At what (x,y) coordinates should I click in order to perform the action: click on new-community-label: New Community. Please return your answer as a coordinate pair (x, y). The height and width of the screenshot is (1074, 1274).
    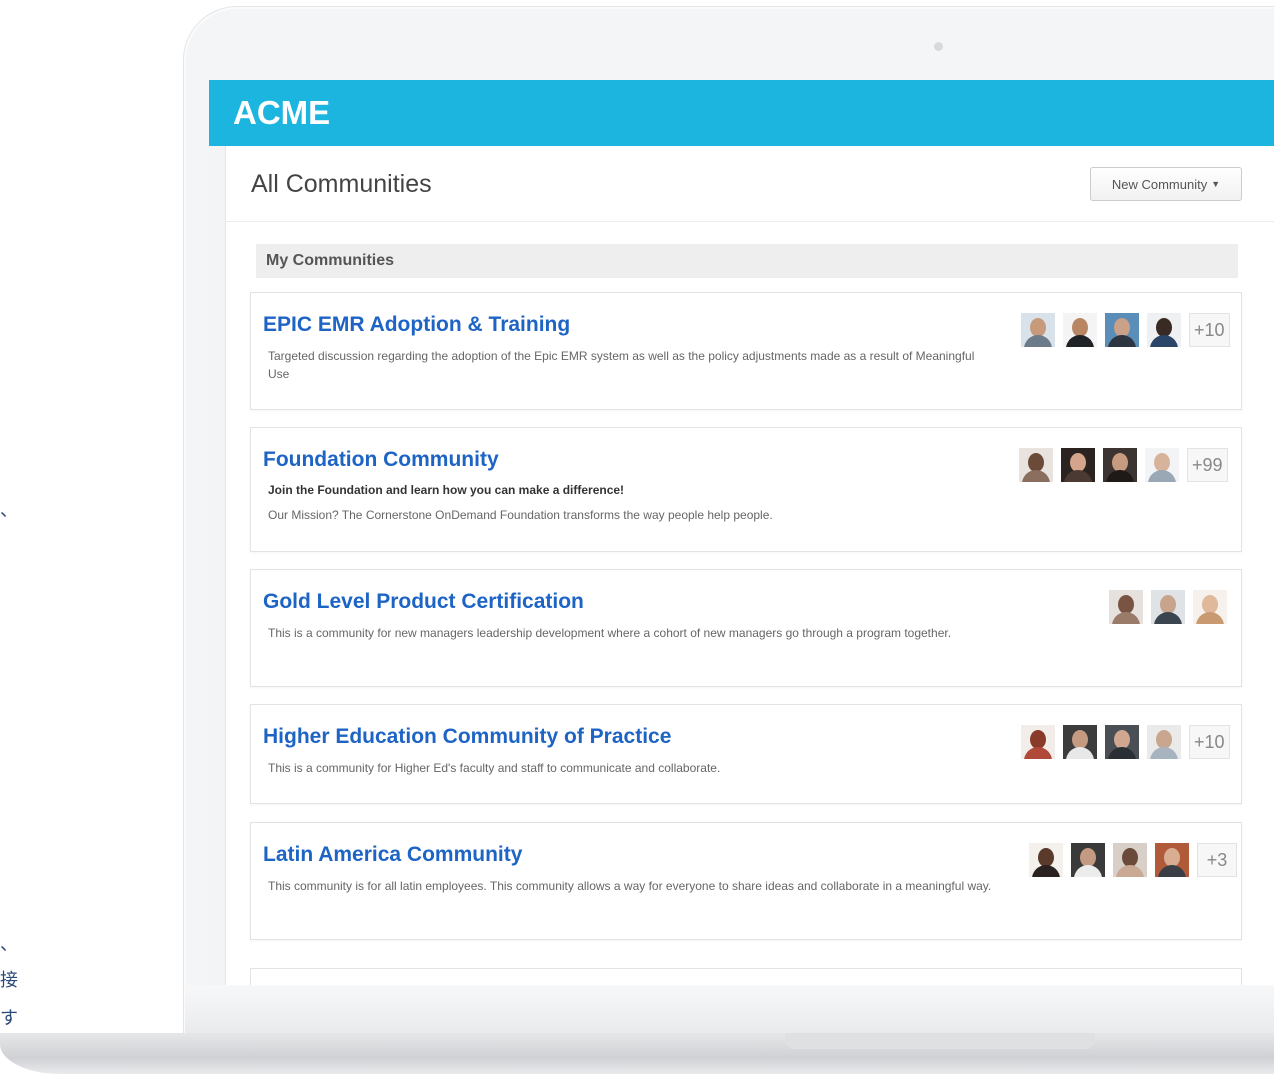
    Looking at the image, I should click on (1159, 184).